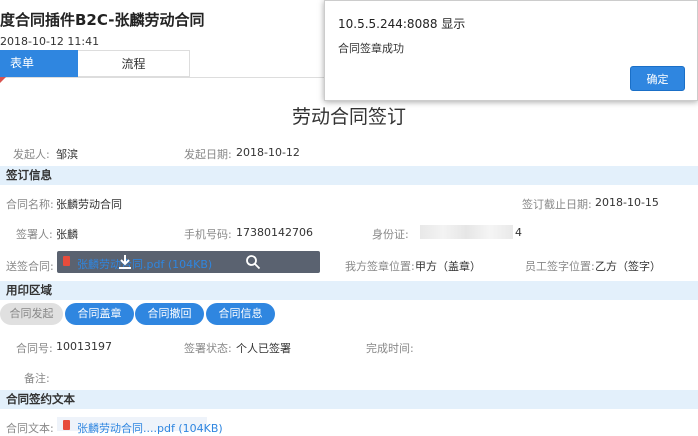 This screenshot has width=698, height=436. I want to click on completion-time-label: 完成时间:, so click(390, 348).